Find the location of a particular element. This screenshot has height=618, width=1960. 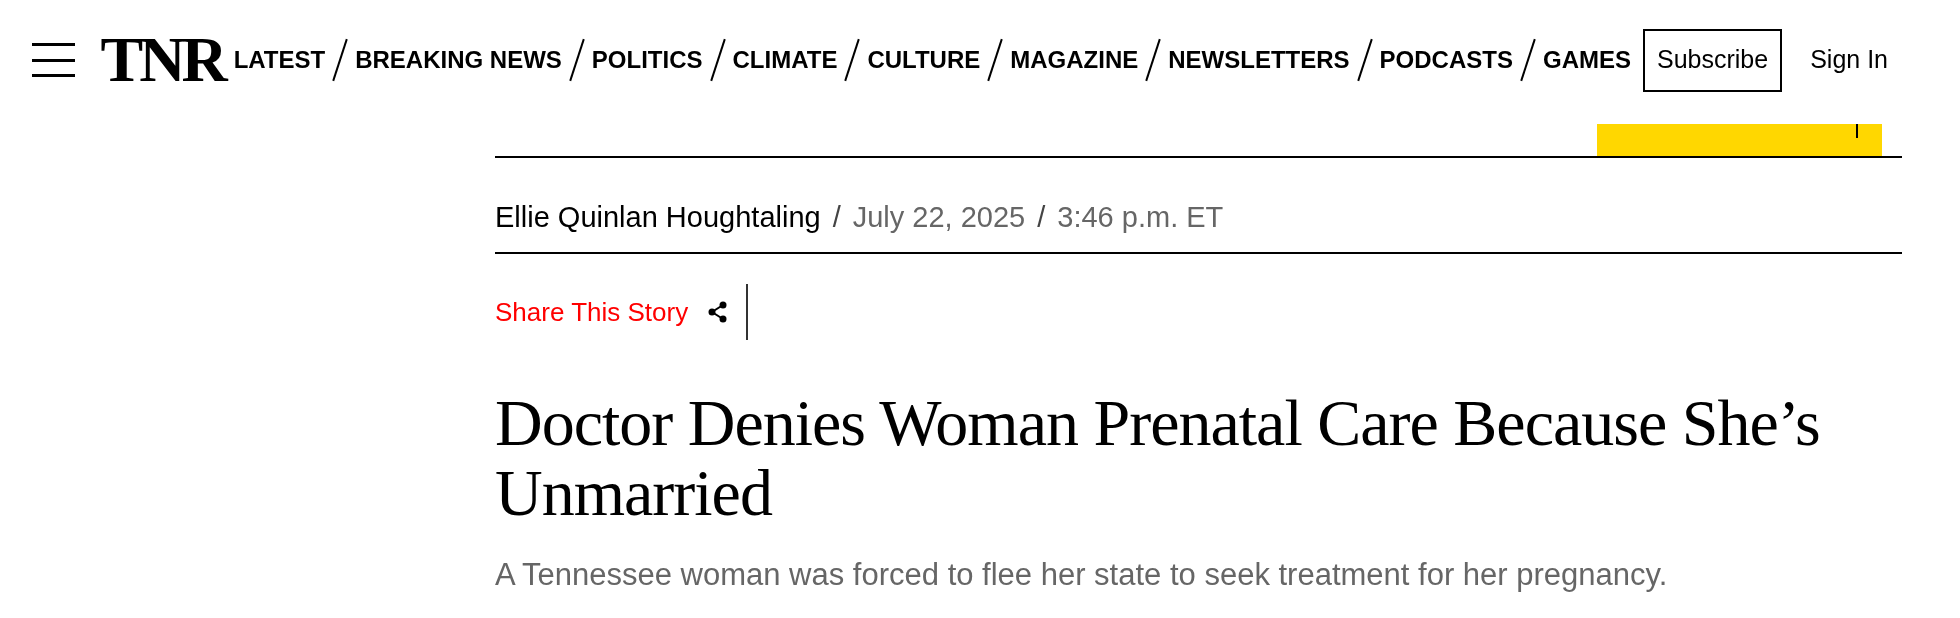

nav-link: NEWSLETTERS is located at coordinates (1259, 60).